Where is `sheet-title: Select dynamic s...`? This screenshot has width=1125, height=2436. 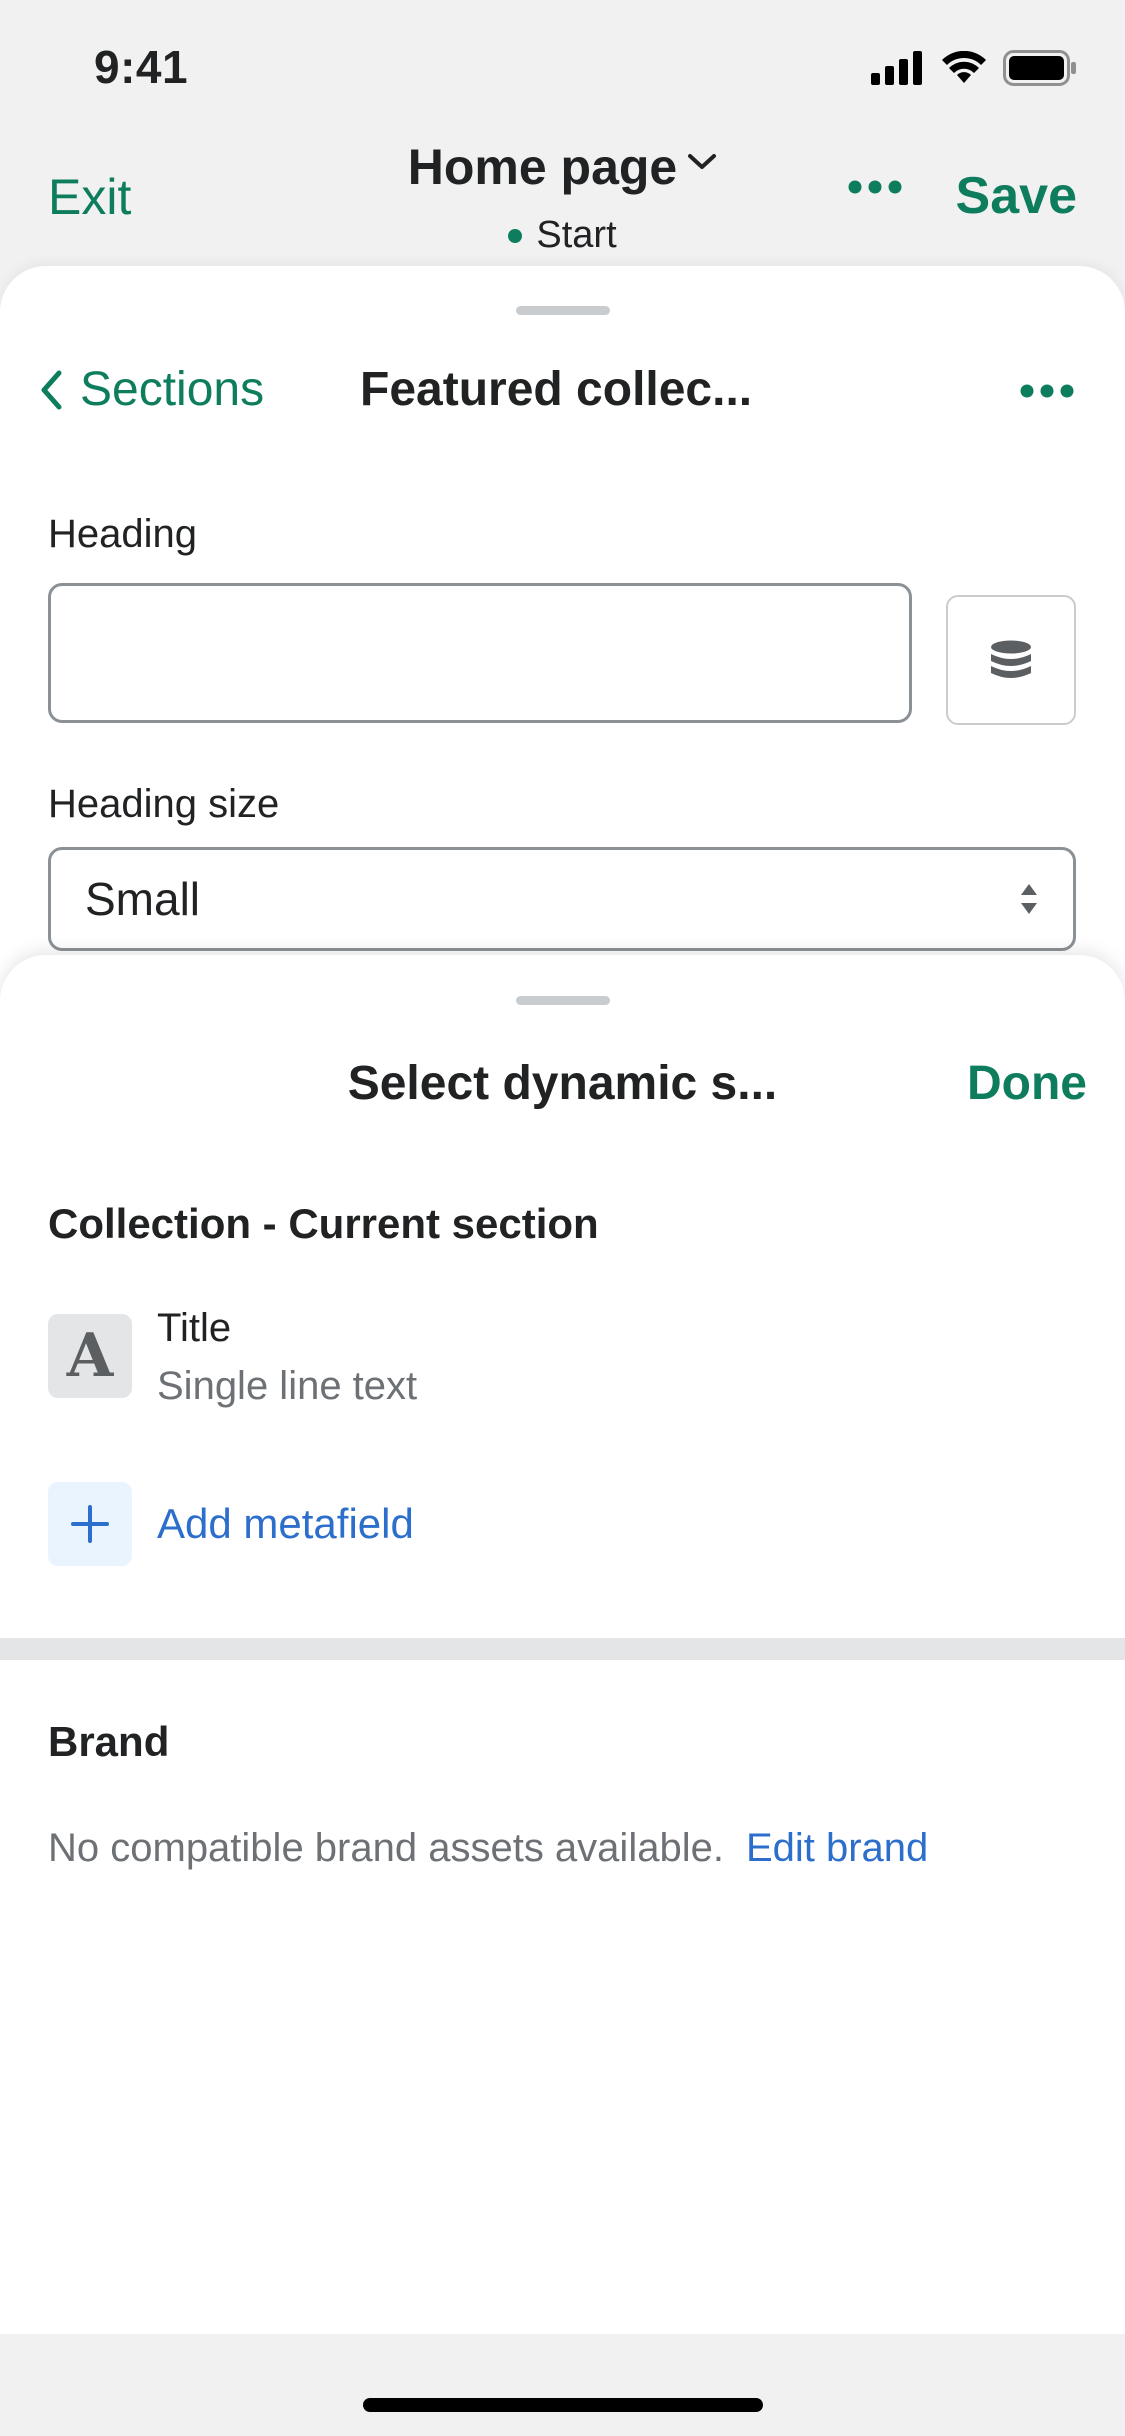 sheet-title: Select dynamic s... is located at coordinates (562, 1083).